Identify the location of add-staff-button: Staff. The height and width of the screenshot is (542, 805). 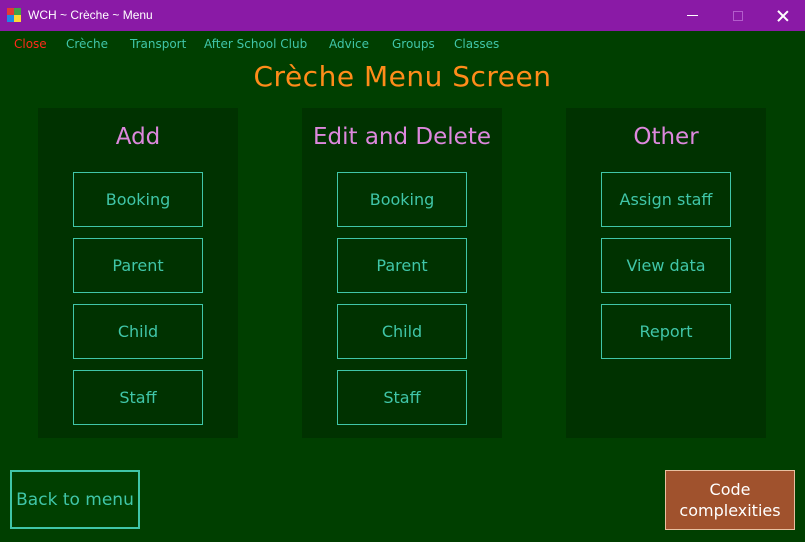
(138, 397).